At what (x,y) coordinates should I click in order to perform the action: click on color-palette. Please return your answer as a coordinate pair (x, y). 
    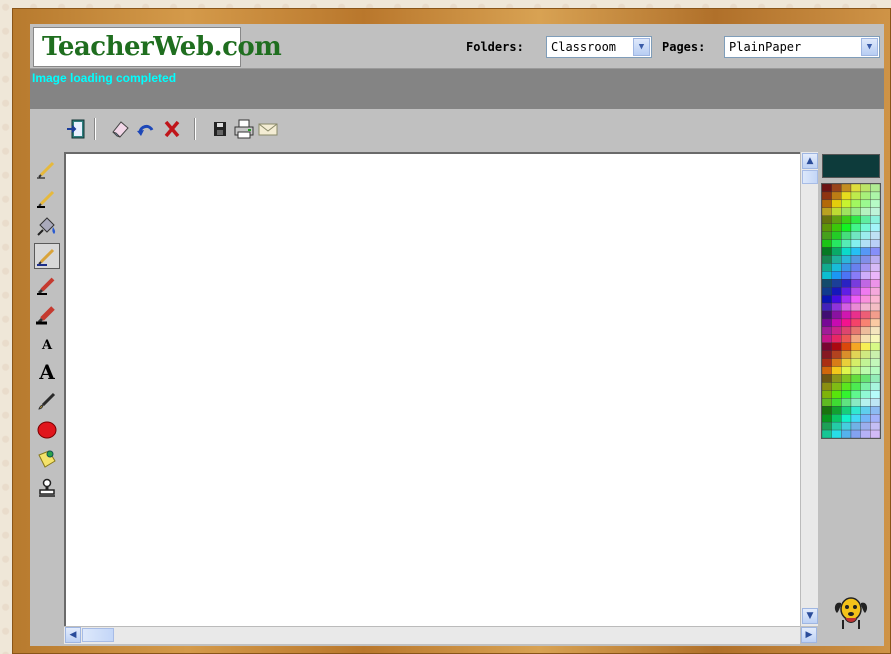
    Looking at the image, I should click on (851, 311).